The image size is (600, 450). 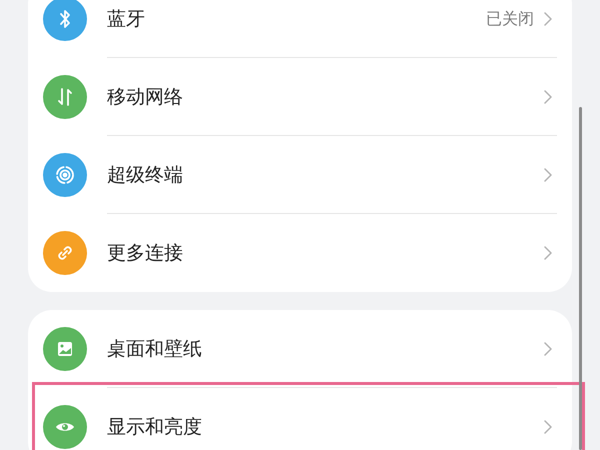 What do you see at coordinates (145, 253) in the screenshot?
I see `row-label: 更多连接` at bounding box center [145, 253].